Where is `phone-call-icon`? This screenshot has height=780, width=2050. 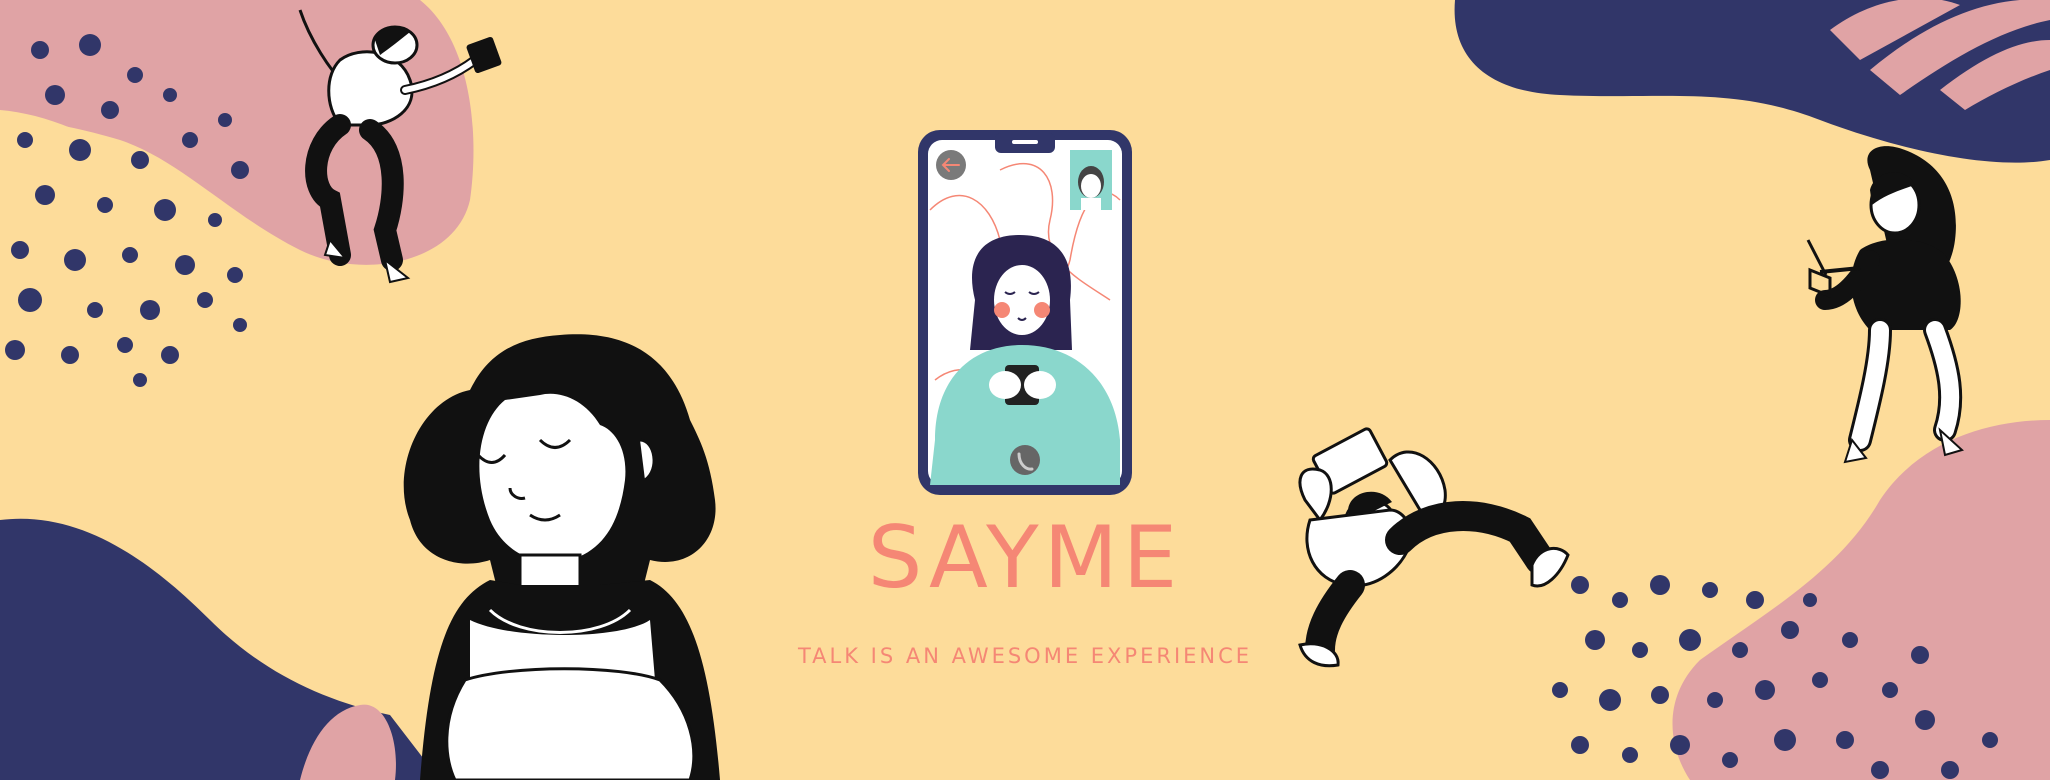 phone-call-icon is located at coordinates (1025, 460).